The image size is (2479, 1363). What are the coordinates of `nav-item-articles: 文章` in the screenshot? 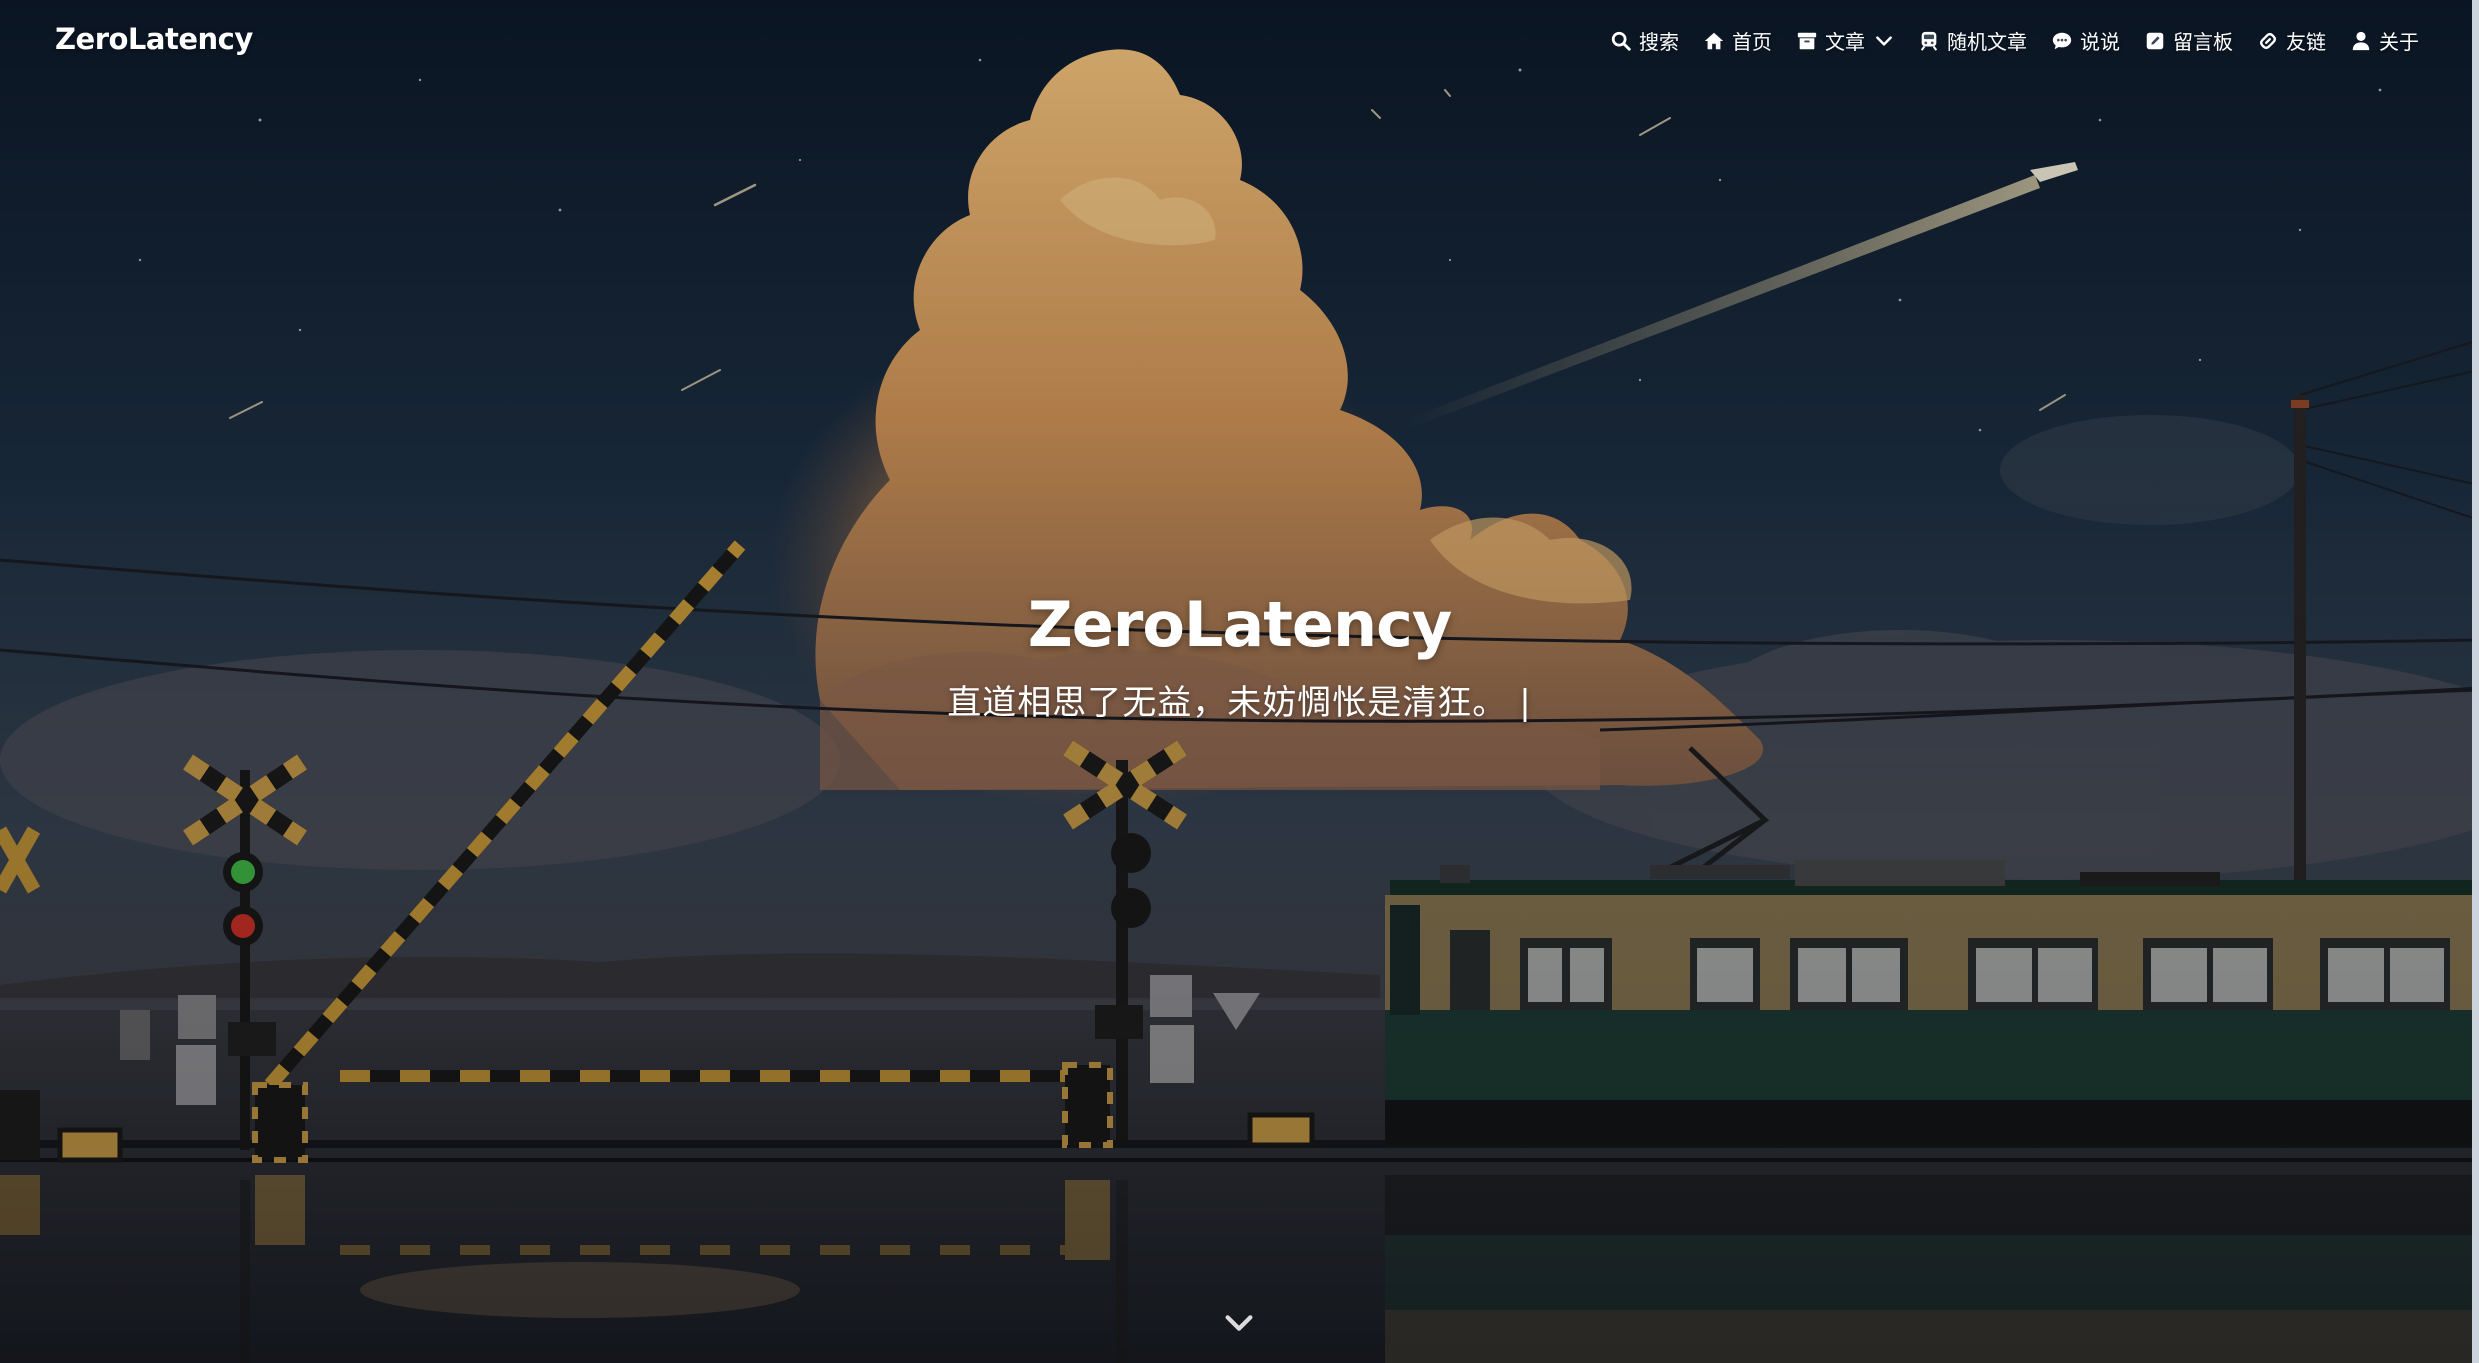 It's located at (1845, 40).